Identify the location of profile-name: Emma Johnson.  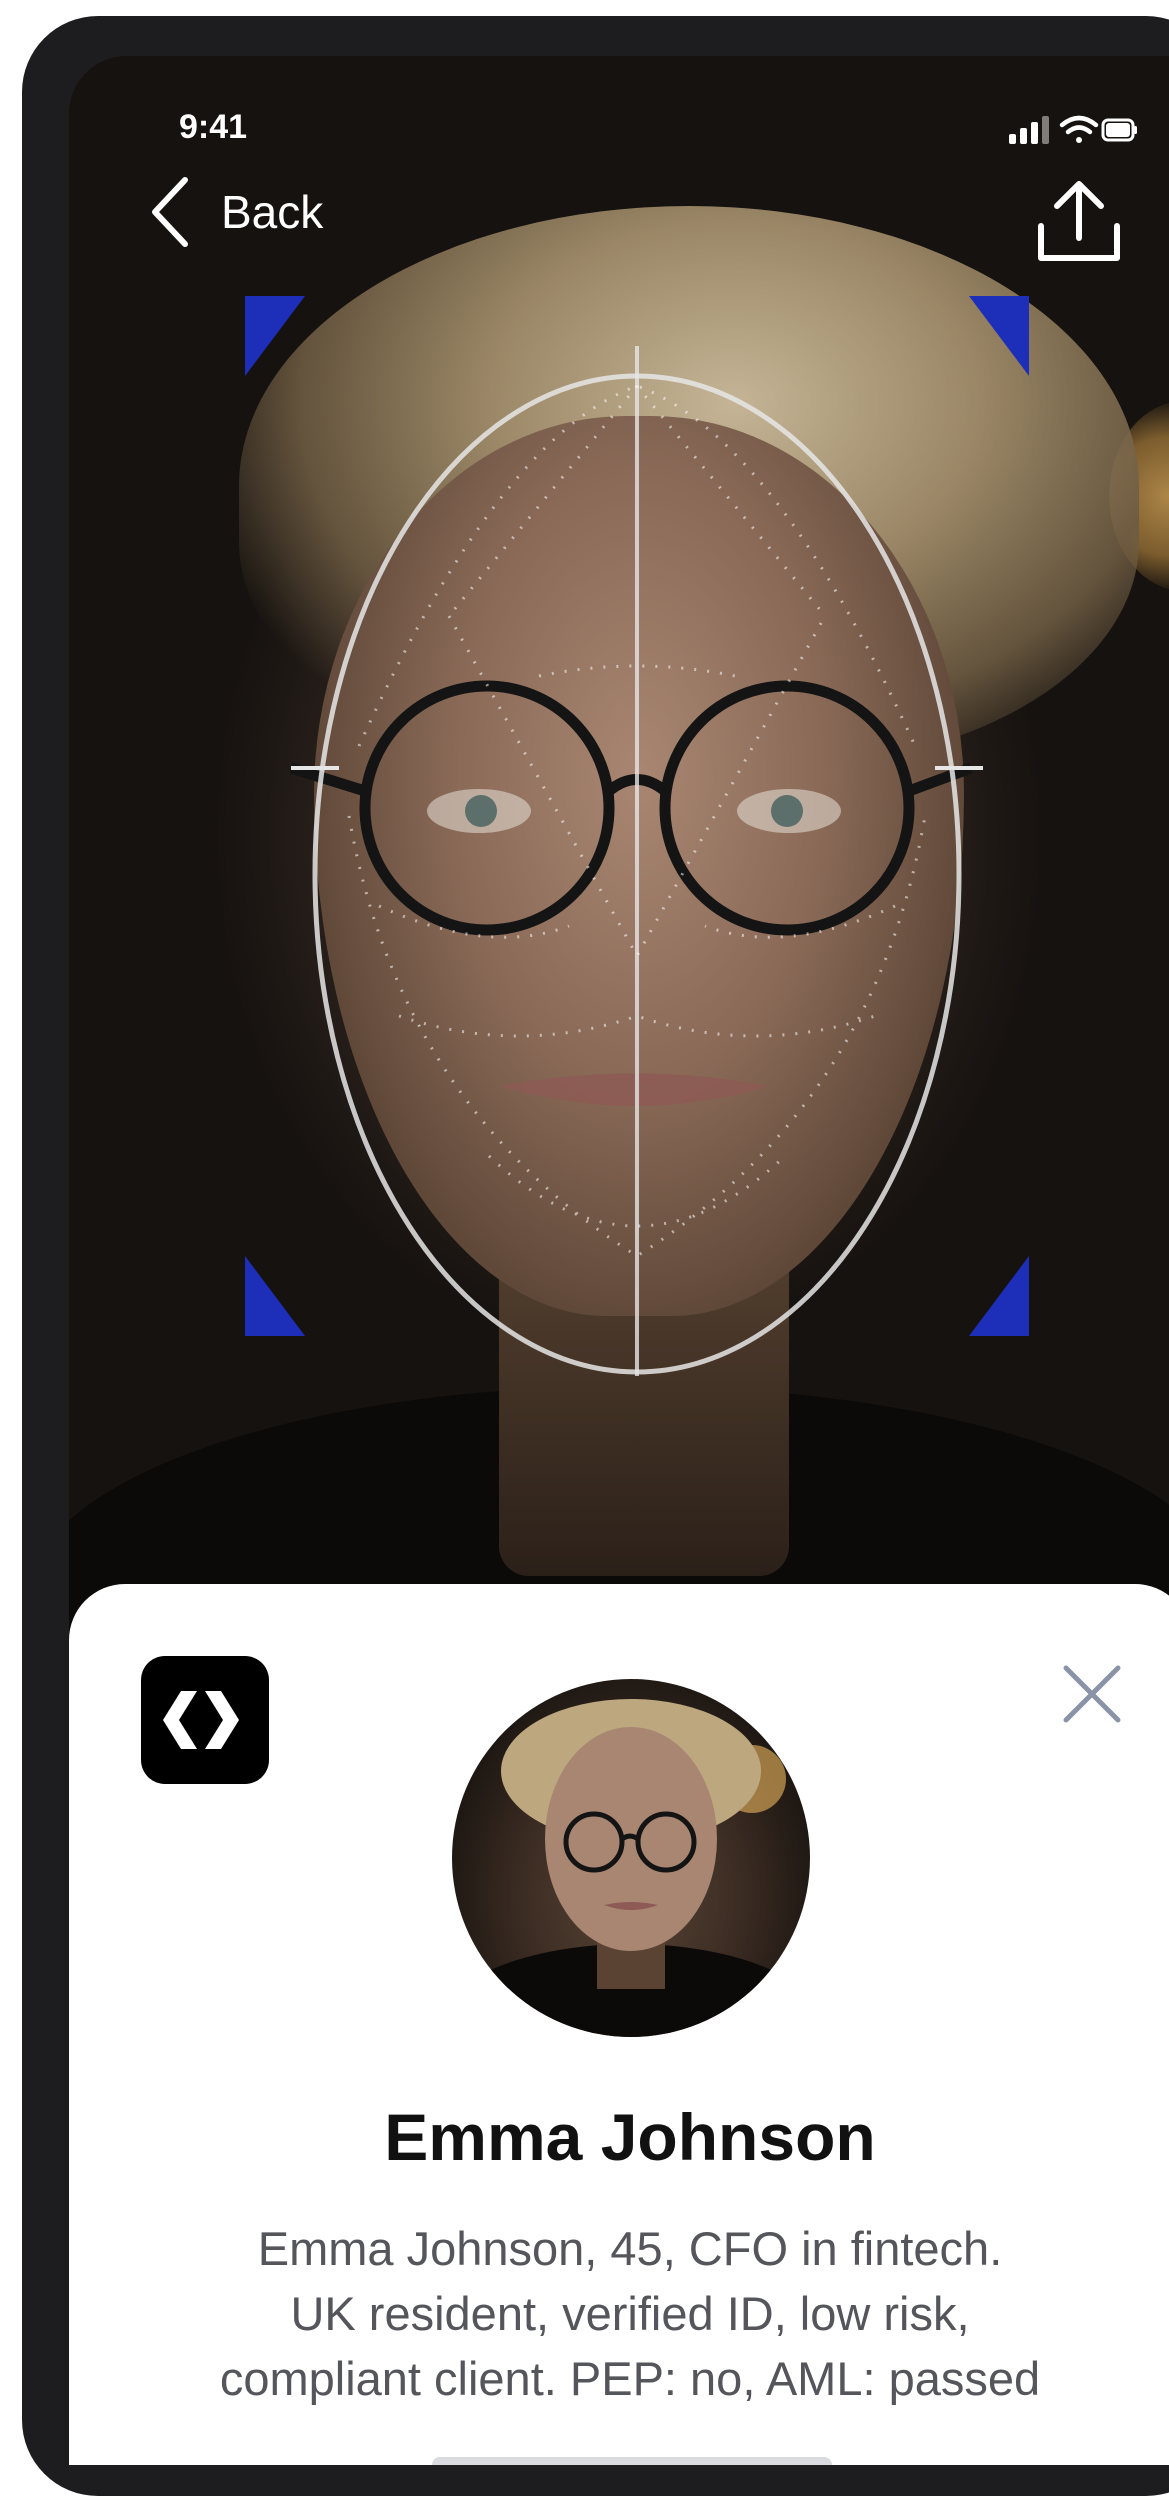
(630, 2137).